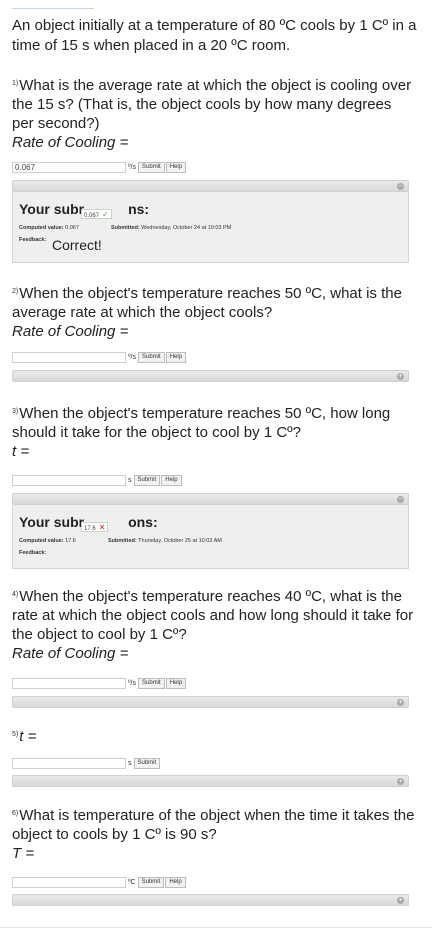 Image resolution: width=432 pixels, height=930 pixels. What do you see at coordinates (102, 527) in the screenshot?
I see `cross-icon: ✕` at bounding box center [102, 527].